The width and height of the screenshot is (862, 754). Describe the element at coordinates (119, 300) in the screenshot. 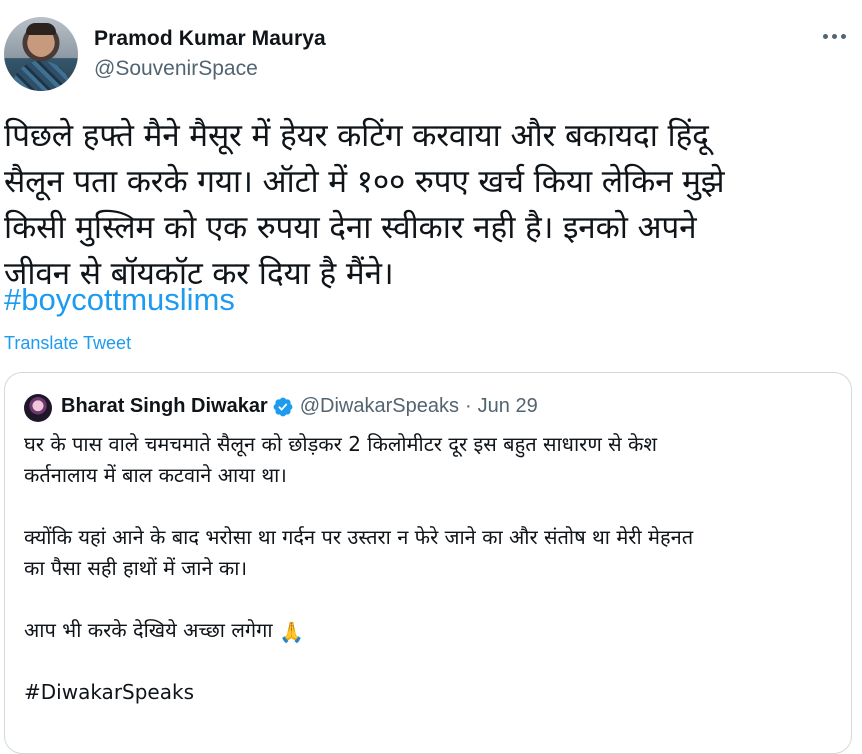

I see `hashtag-link: #boycottmuslims` at that location.